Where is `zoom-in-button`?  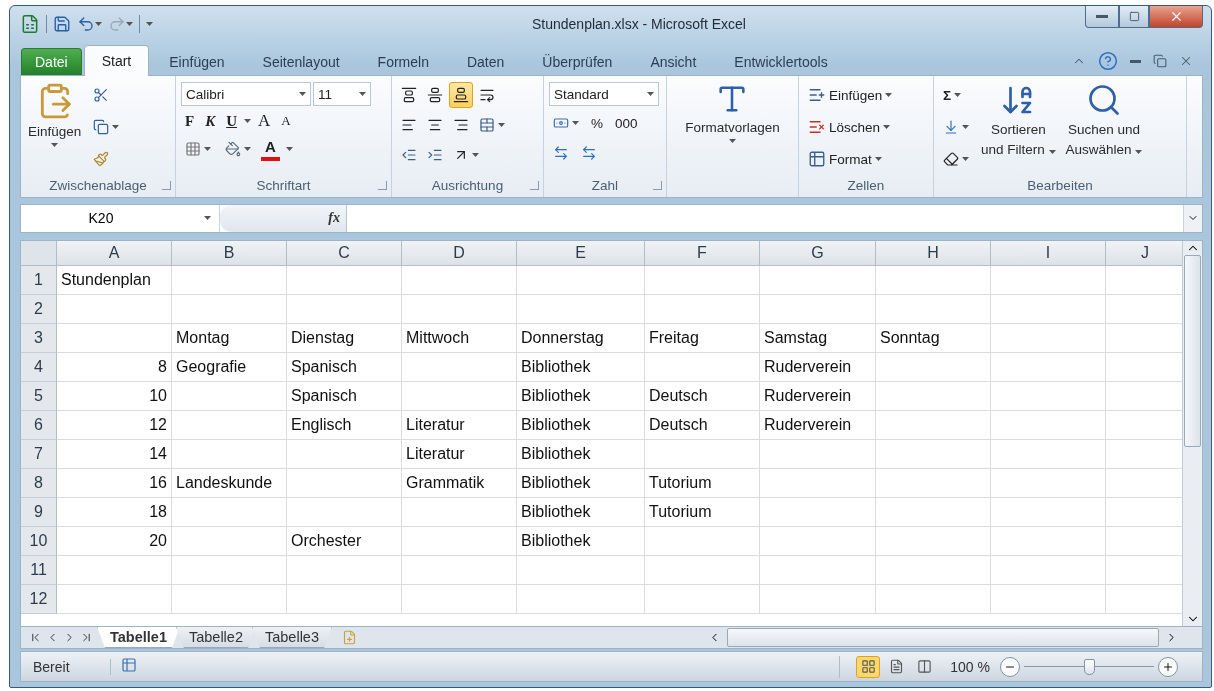 zoom-in-button is located at coordinates (1168, 666).